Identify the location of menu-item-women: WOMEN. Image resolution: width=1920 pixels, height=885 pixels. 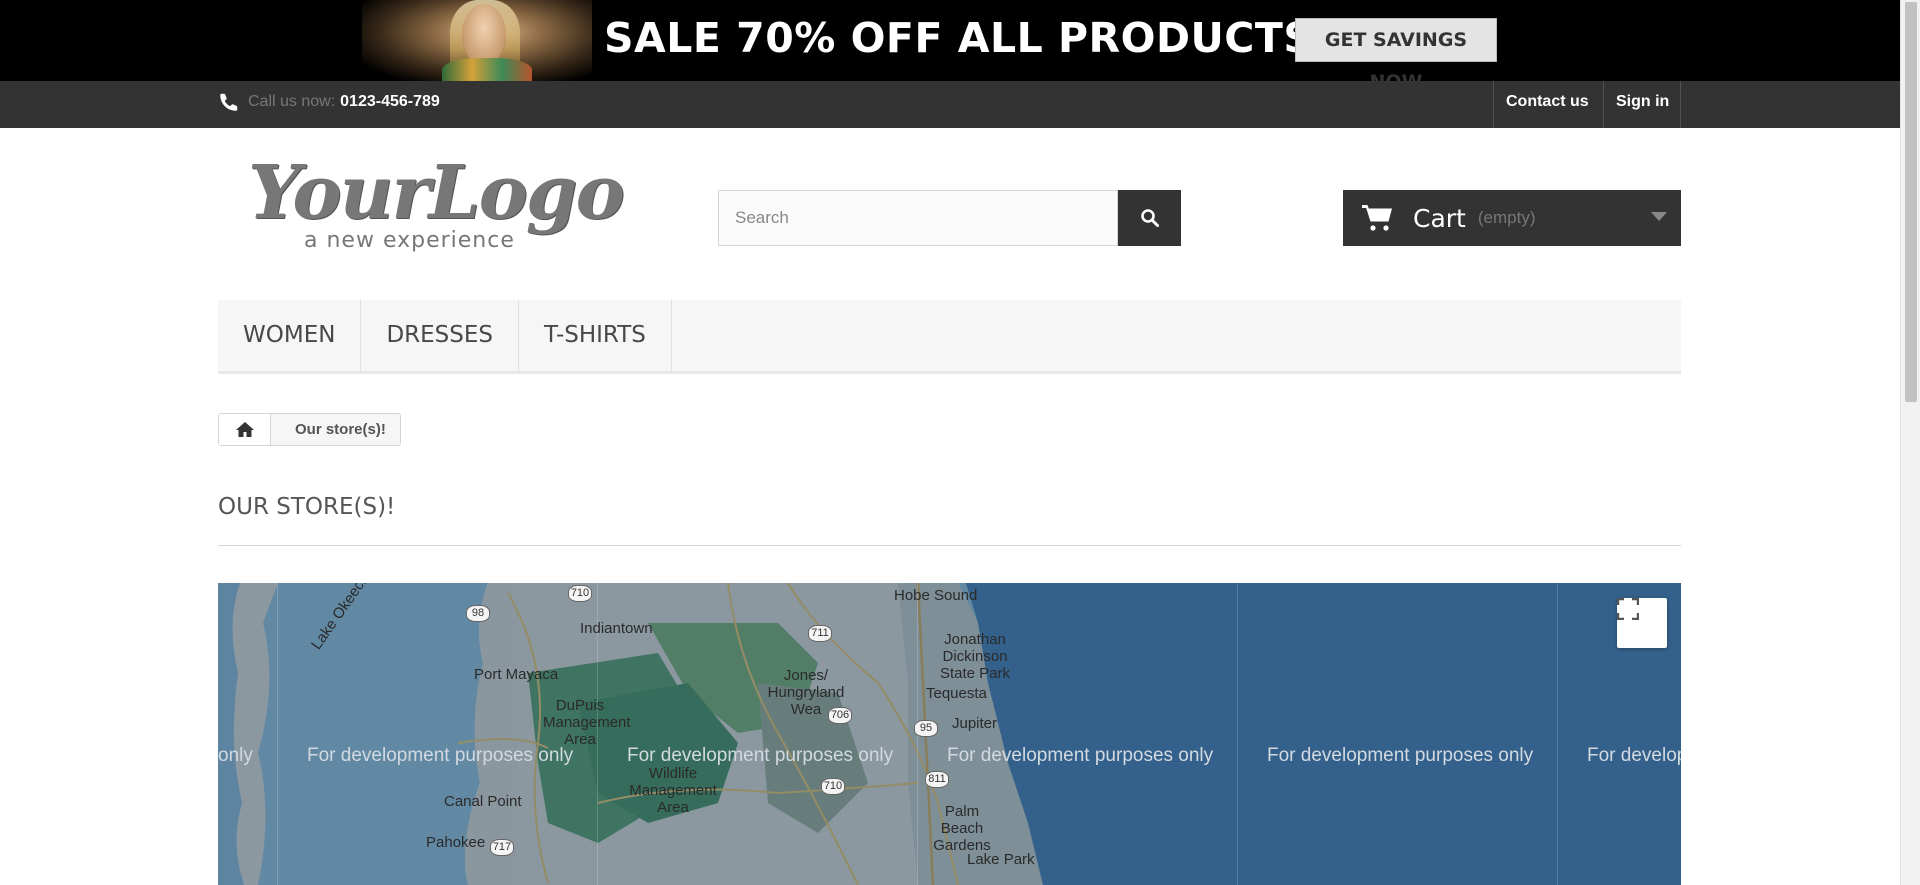
(290, 335).